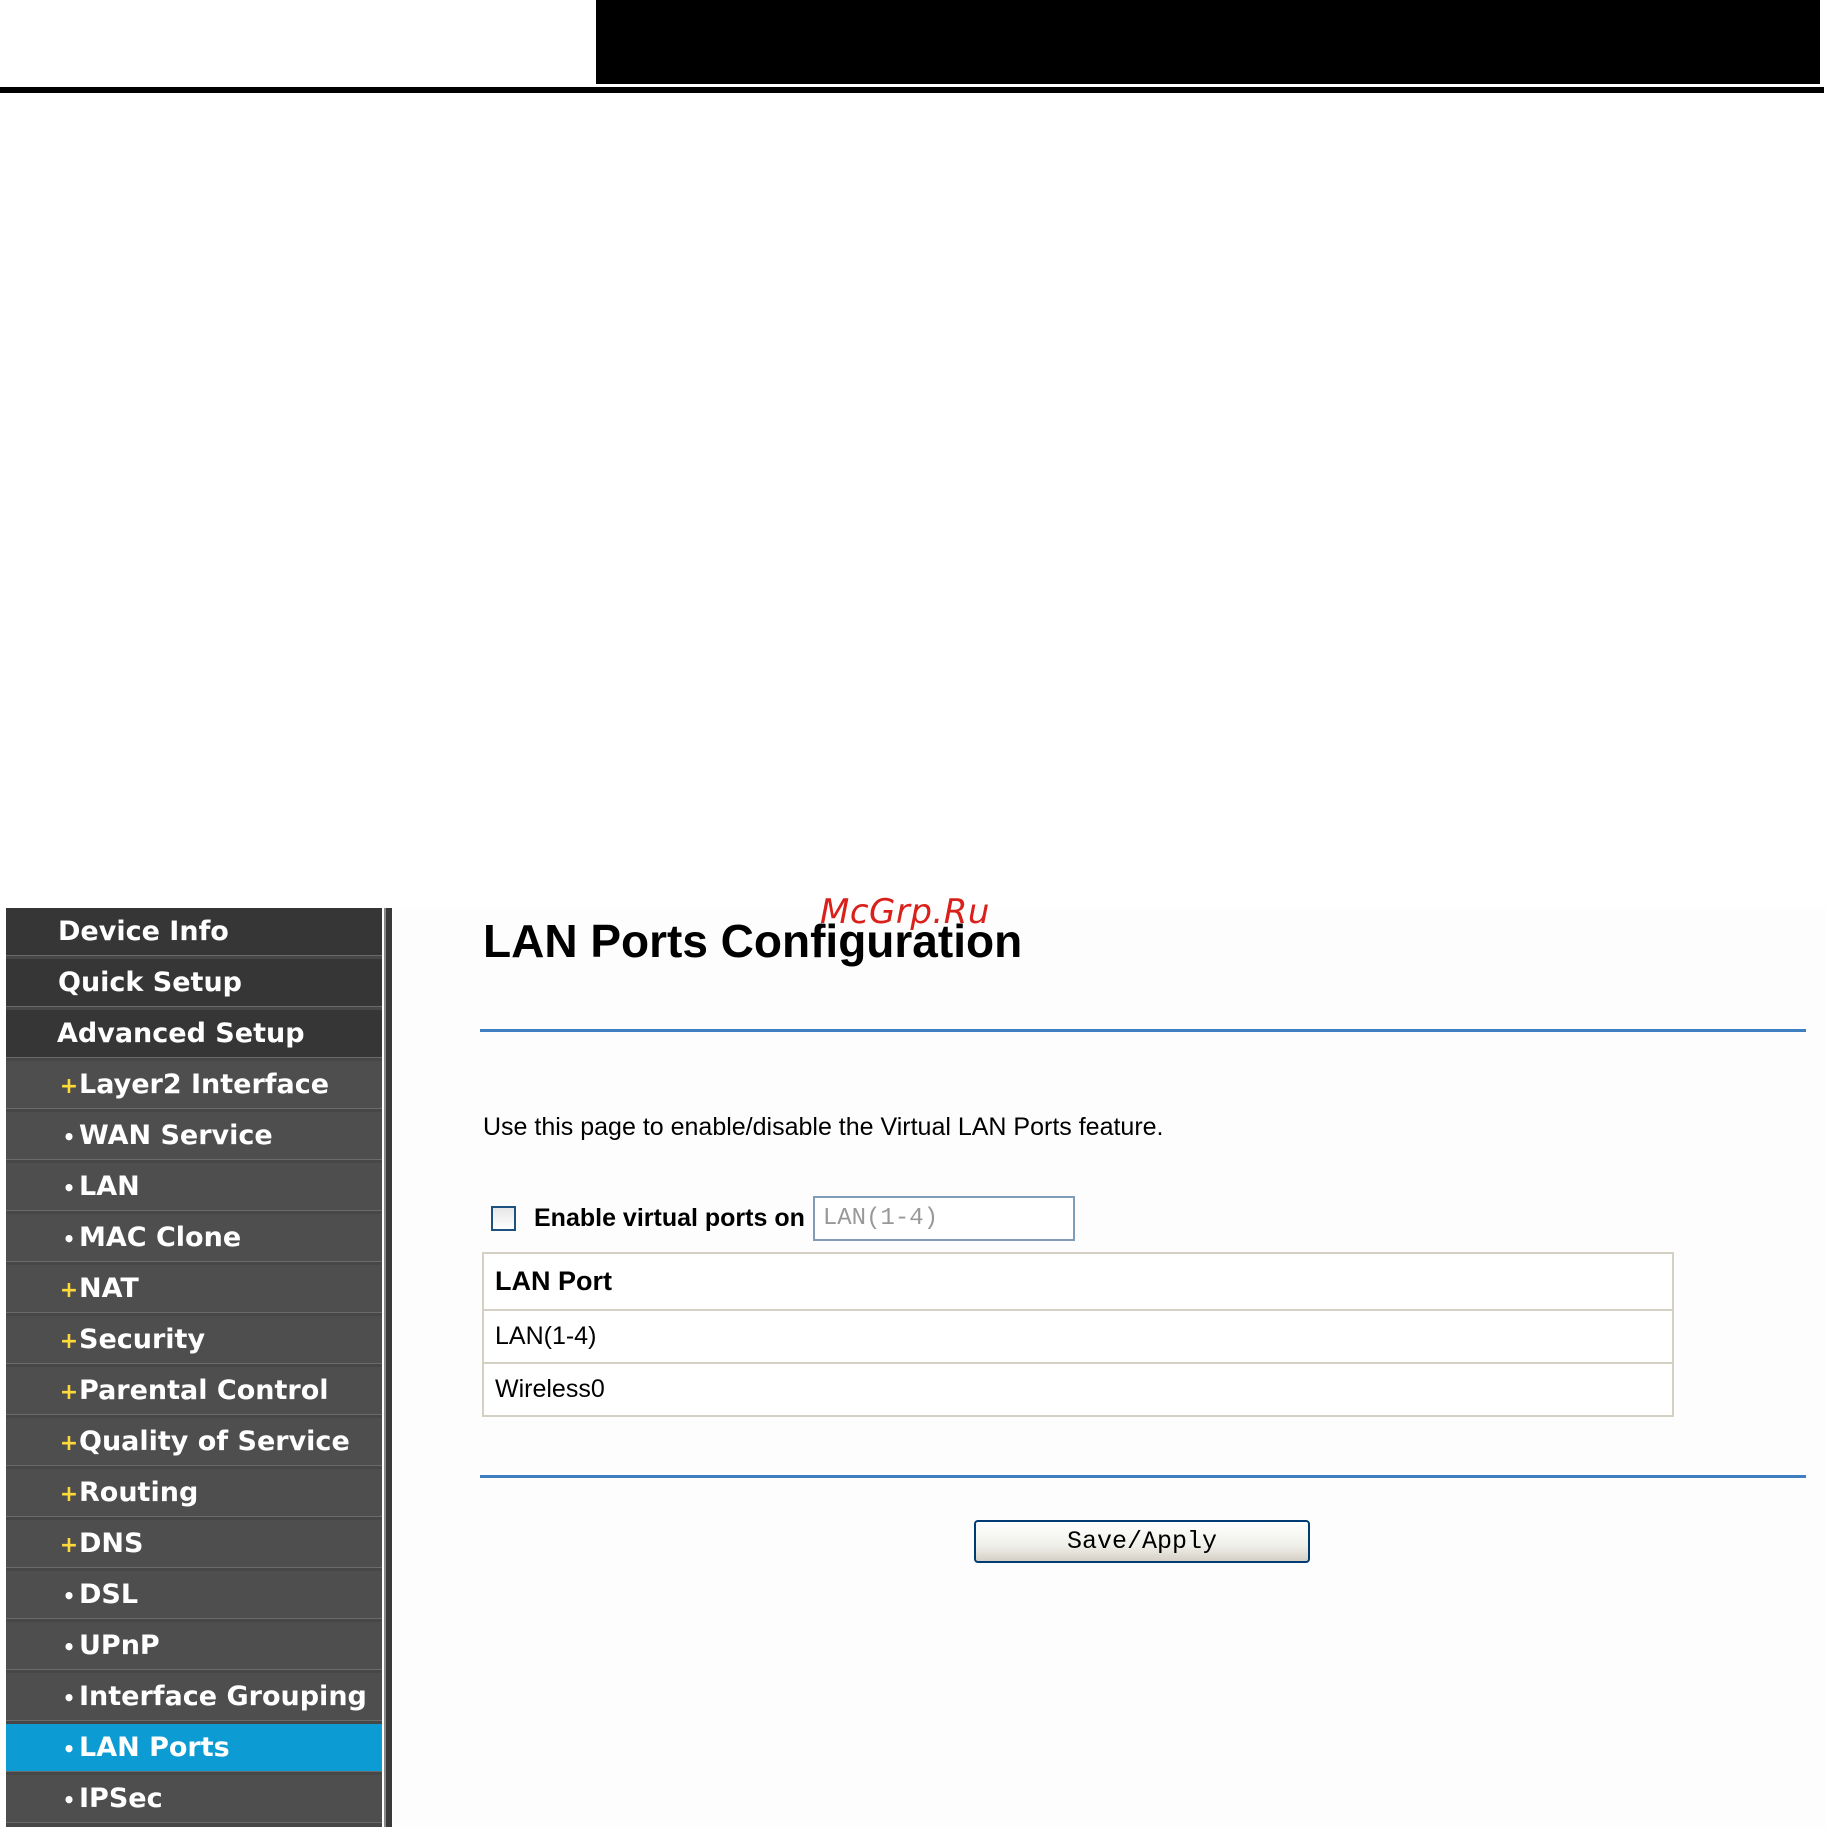  What do you see at coordinates (111, 1543) in the screenshot?
I see `sidebar-item-label: DNS` at bounding box center [111, 1543].